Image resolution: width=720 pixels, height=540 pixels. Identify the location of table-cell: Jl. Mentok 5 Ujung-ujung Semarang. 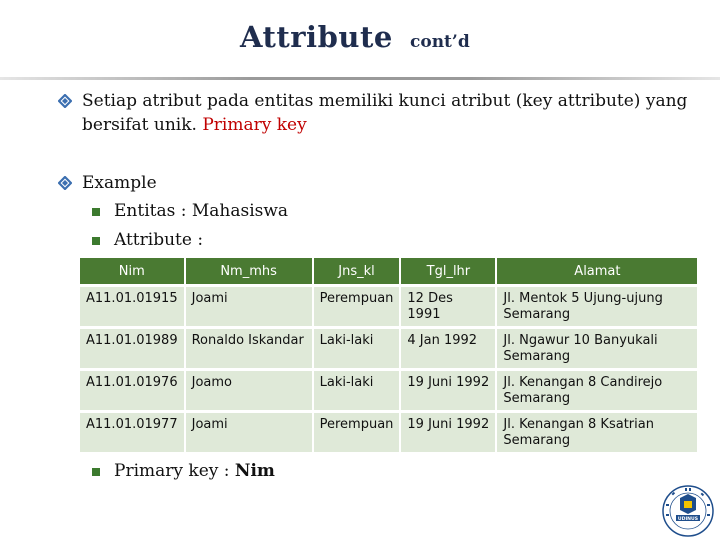
(598, 306).